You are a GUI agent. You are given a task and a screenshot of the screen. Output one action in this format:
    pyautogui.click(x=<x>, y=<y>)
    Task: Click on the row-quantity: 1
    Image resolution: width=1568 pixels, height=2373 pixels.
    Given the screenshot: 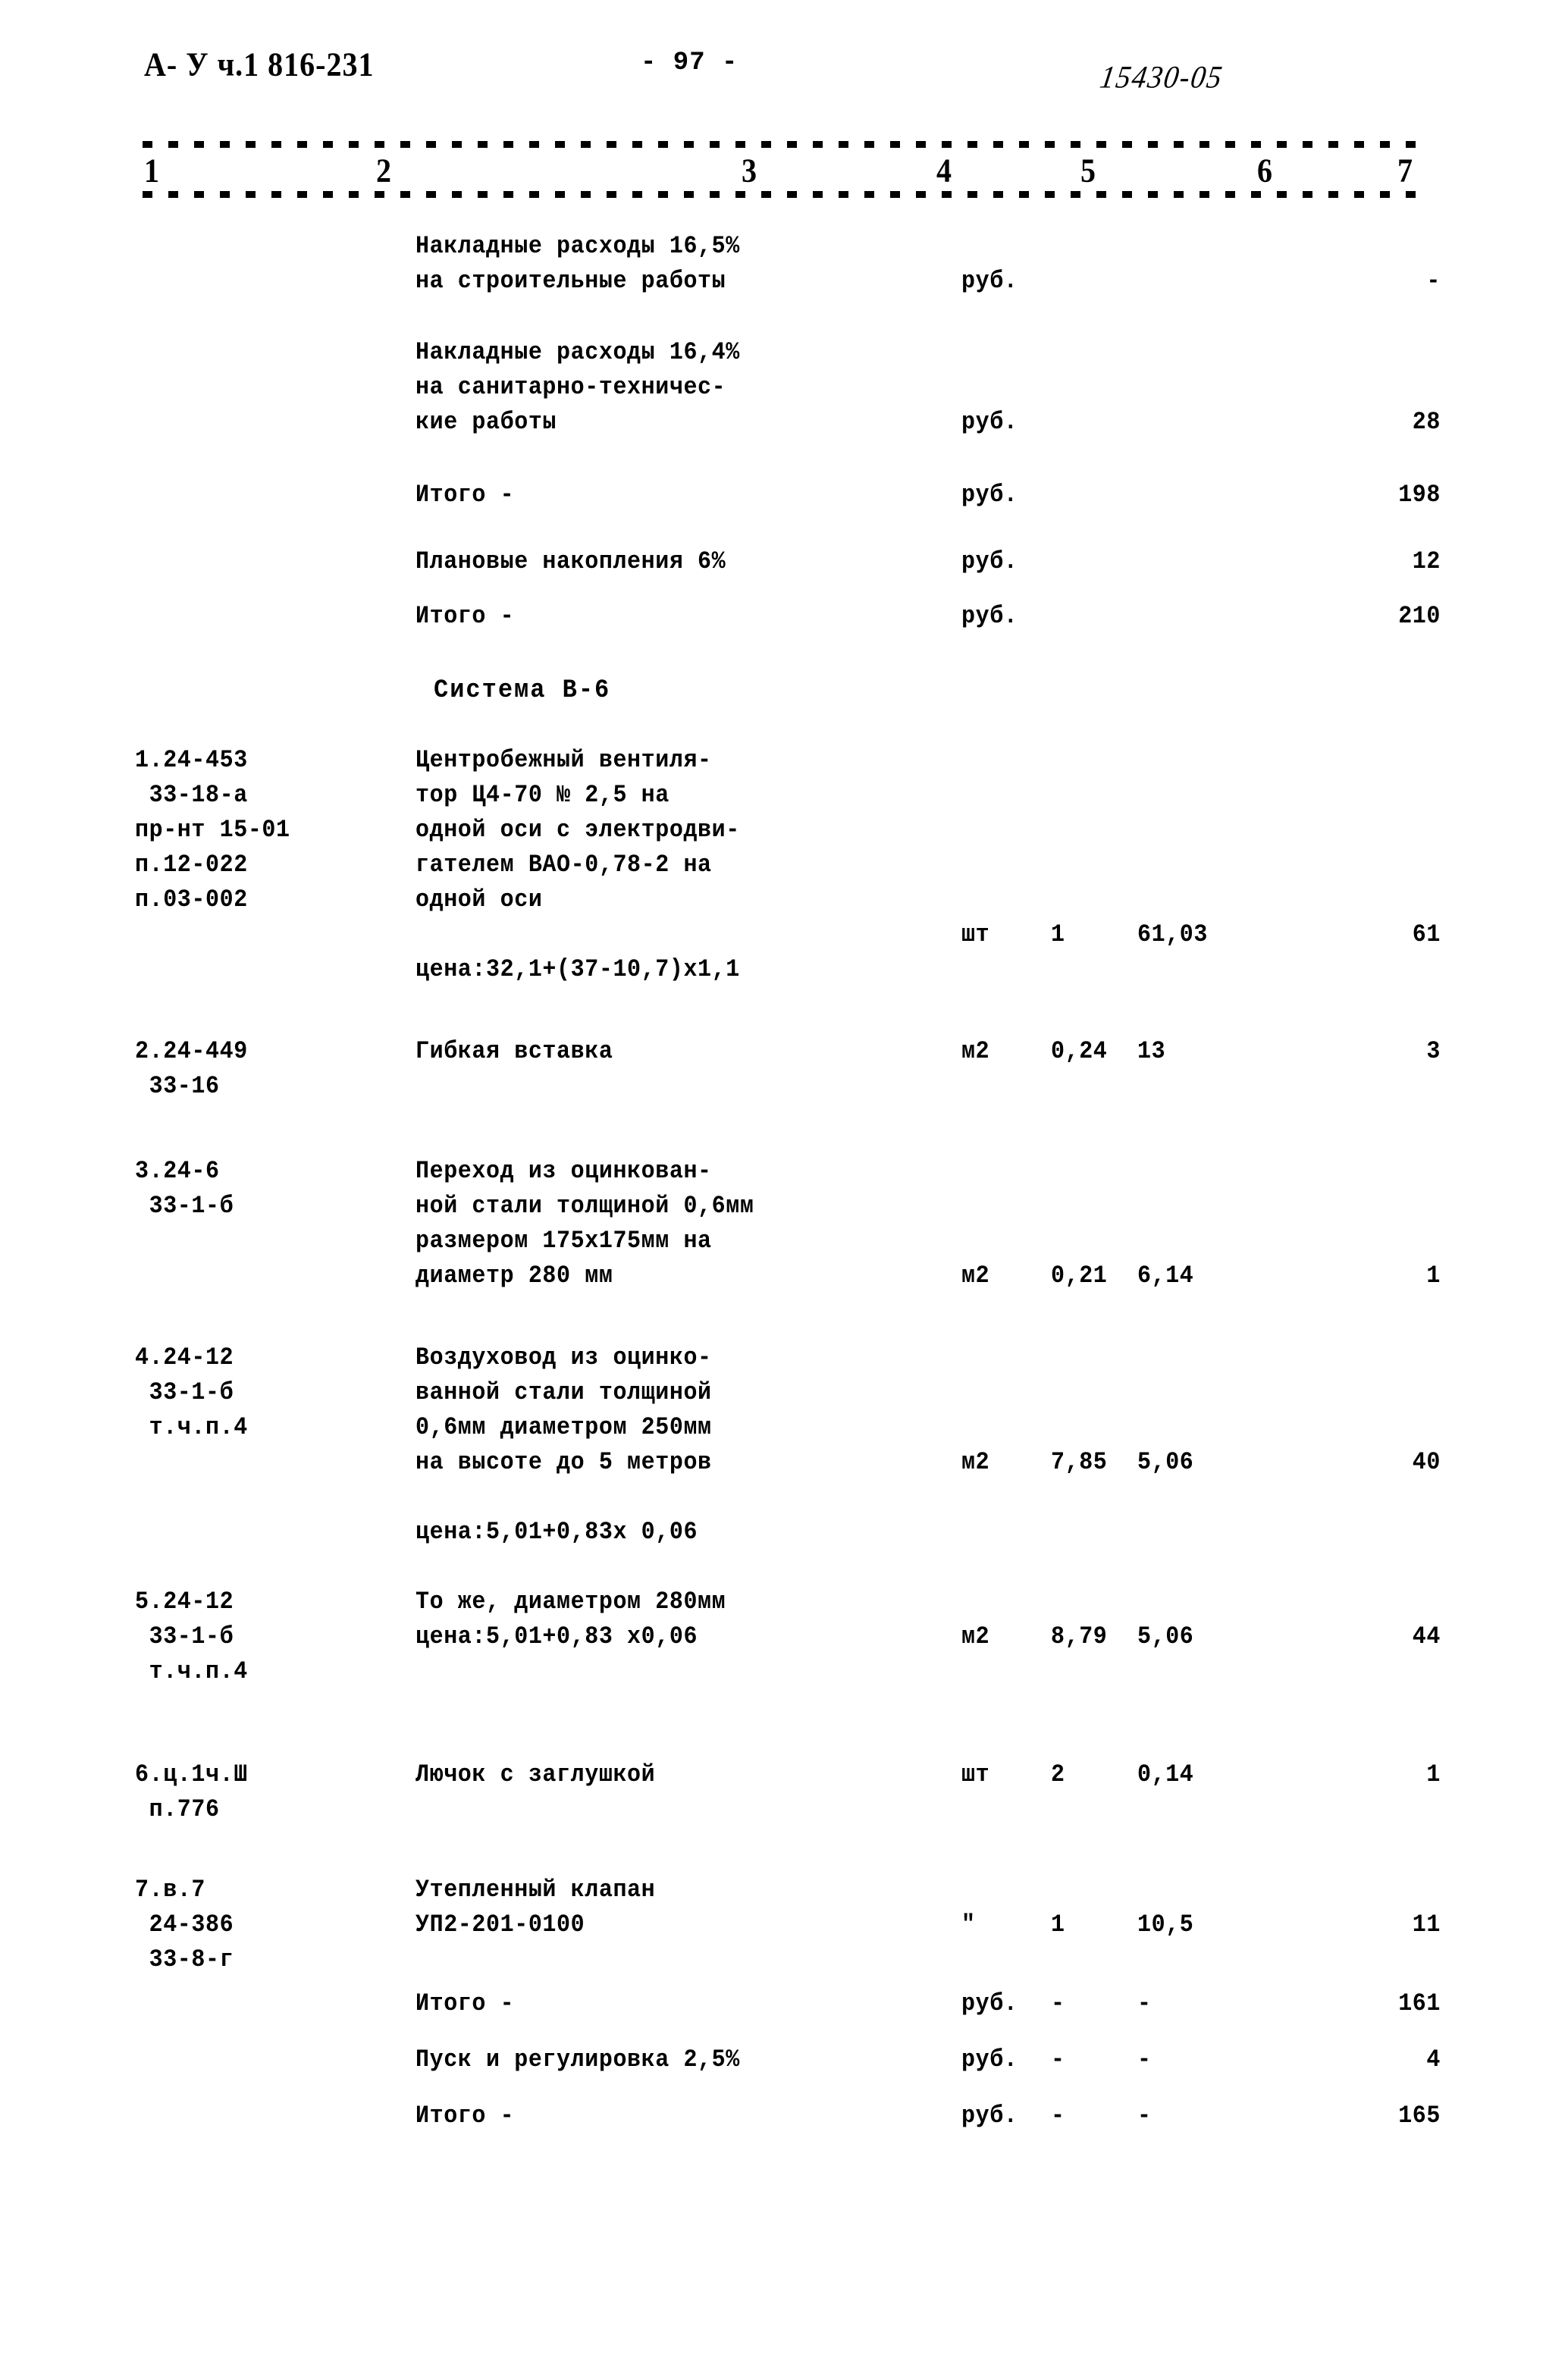 What is the action you would take?
    pyautogui.click(x=1058, y=935)
    